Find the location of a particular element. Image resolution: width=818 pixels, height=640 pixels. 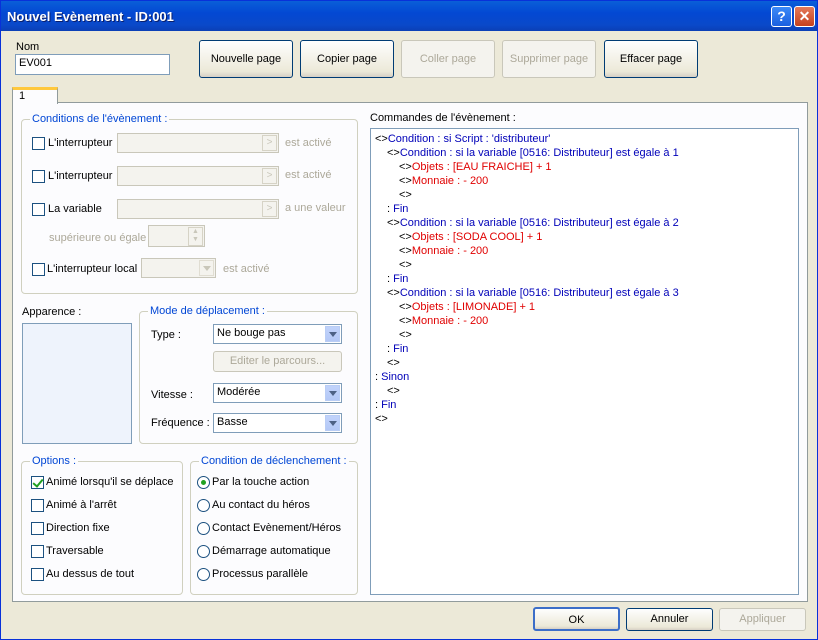

switch1-suffix: est activé is located at coordinates (308, 143).